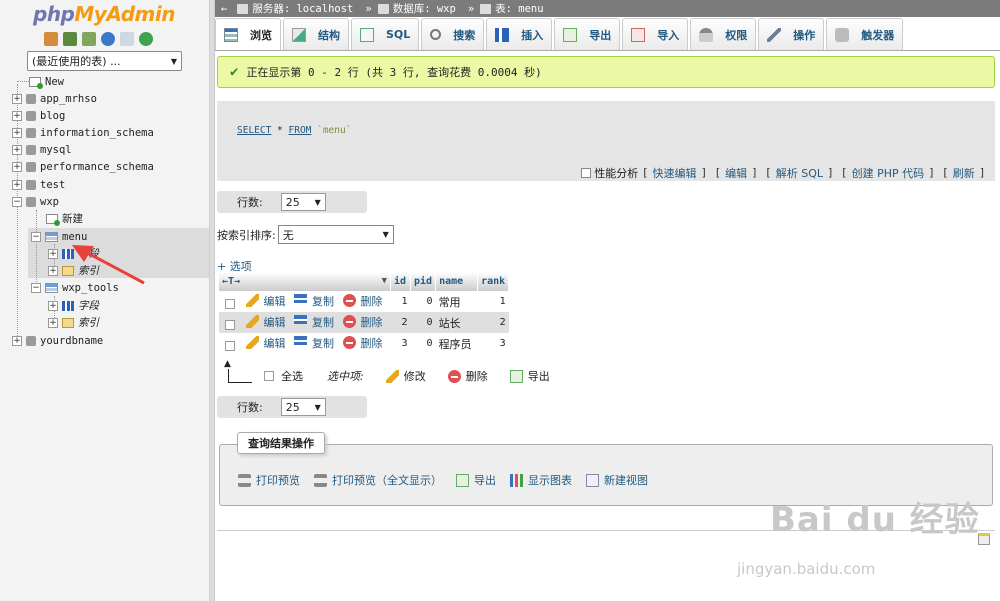  What do you see at coordinates (42, 149) in the screenshot?
I see `tree-item-mysql: + mysql` at bounding box center [42, 149].